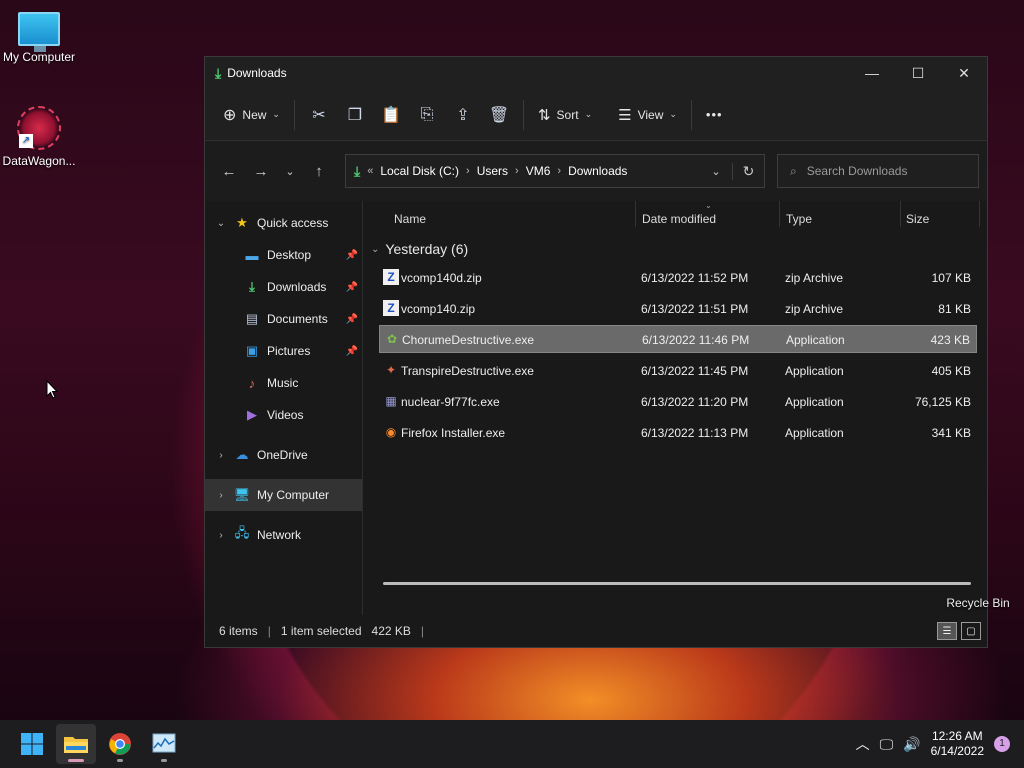 The width and height of the screenshot is (1024, 768). I want to click on taskbar-chrome, so click(120, 744).